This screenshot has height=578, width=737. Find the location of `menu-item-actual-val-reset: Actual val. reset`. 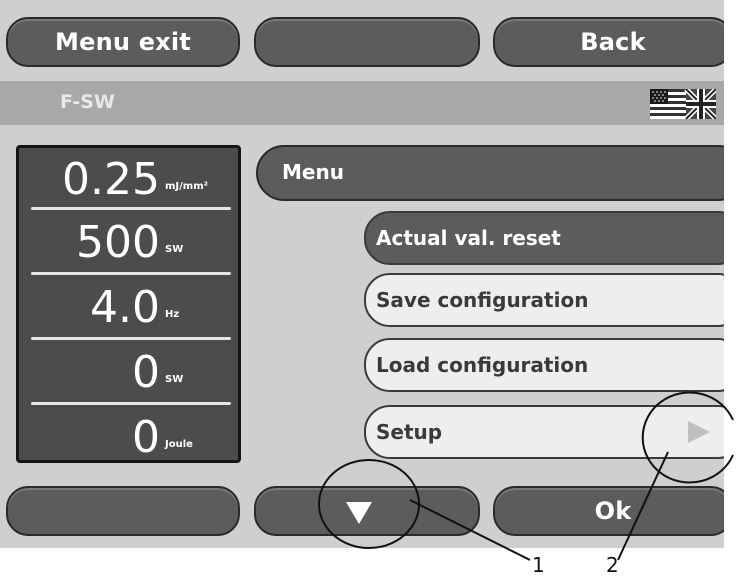

menu-item-actual-val-reset: Actual val. reset is located at coordinates (544, 238).